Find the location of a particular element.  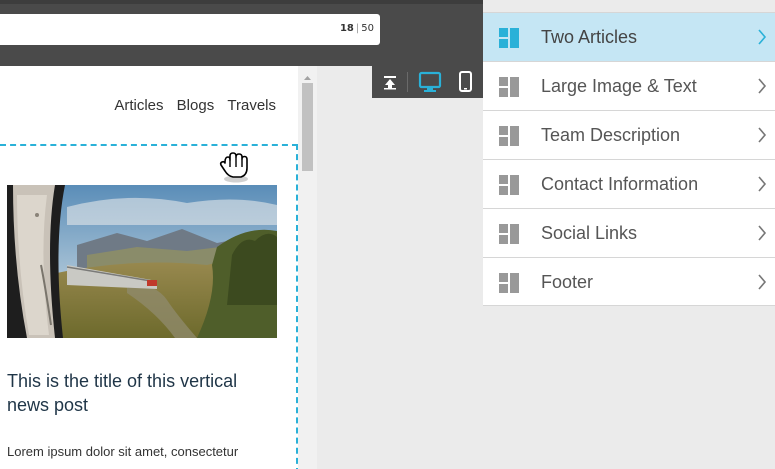

block-label: Social Links is located at coordinates (589, 233).